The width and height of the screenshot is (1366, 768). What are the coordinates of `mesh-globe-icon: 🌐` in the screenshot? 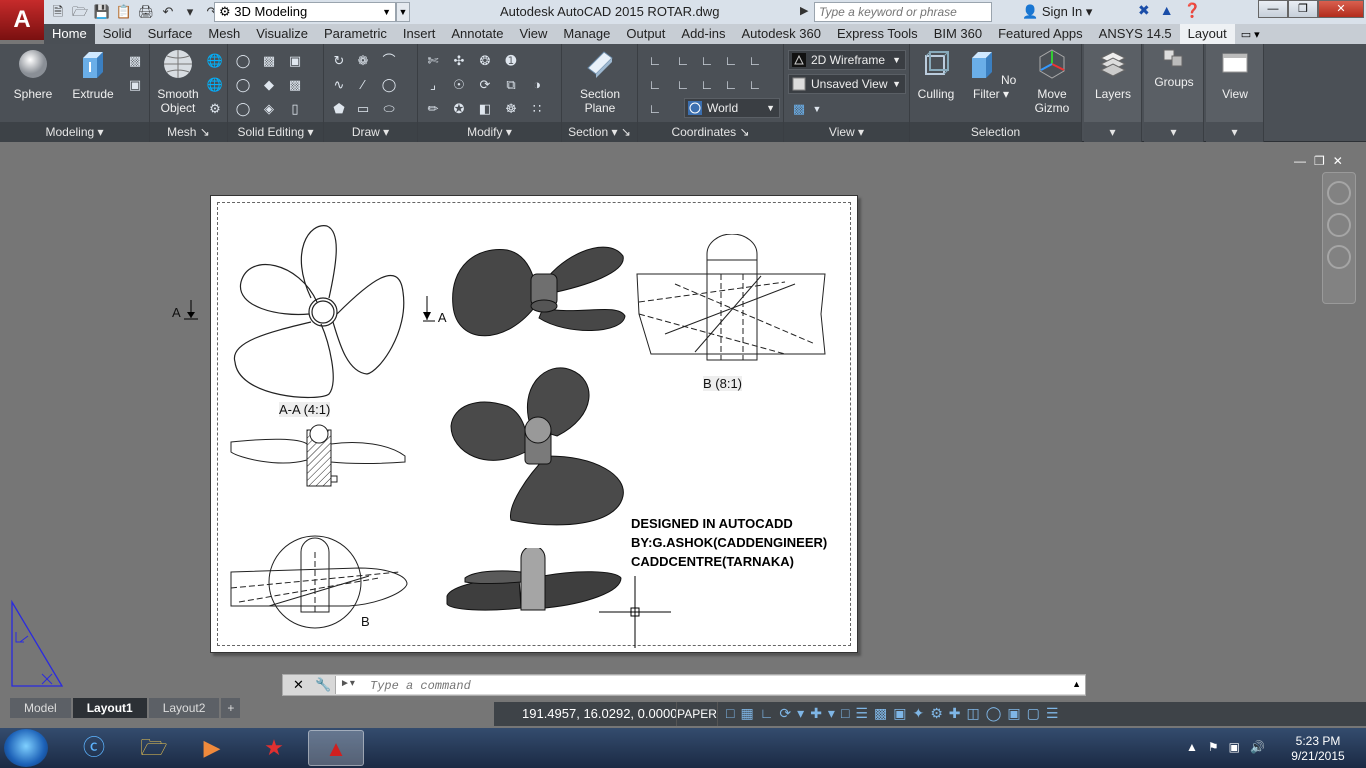 It's located at (215, 61).